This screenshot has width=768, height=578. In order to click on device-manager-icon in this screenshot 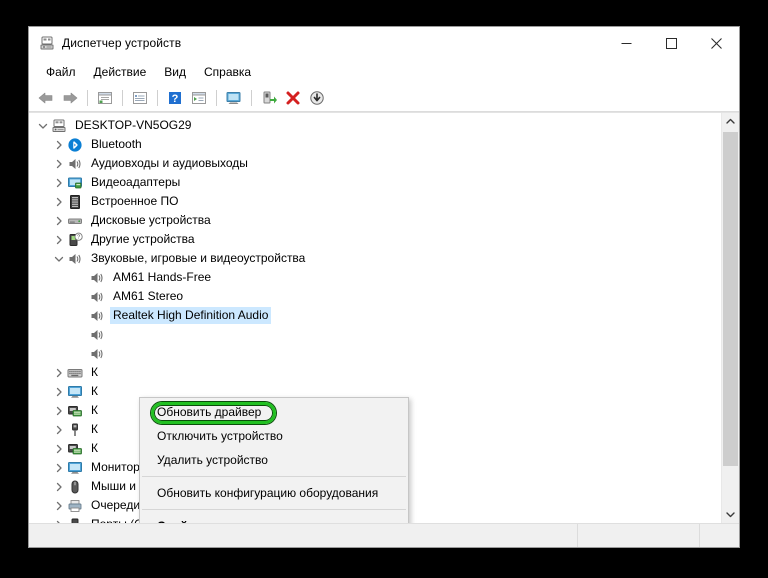, I will do `click(47, 43)`.